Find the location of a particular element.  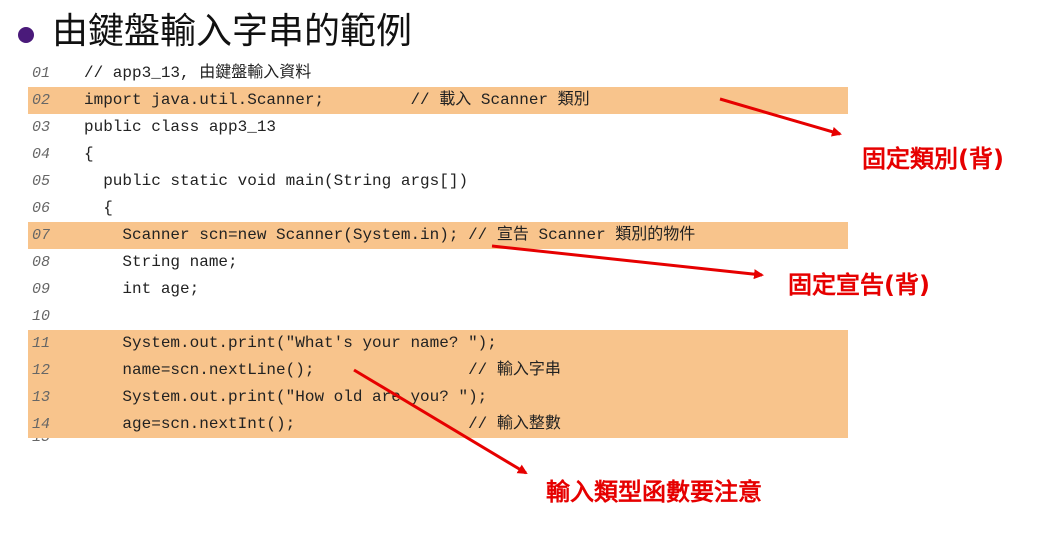

arrow-to-note1 is located at coordinates (780, 117).